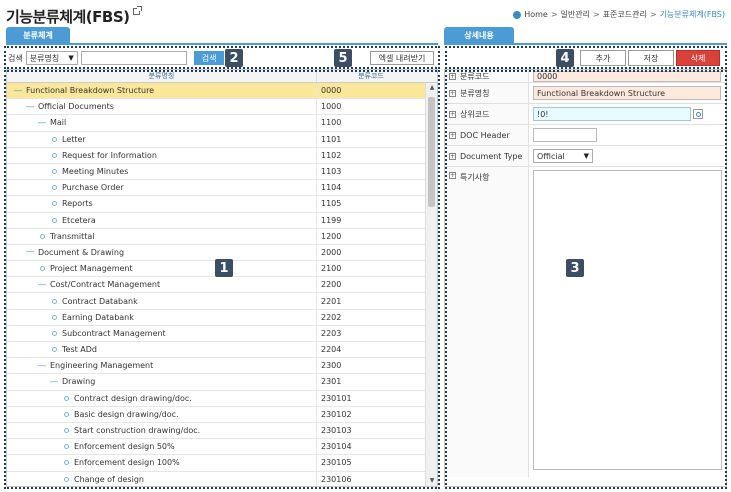 The width and height of the screenshot is (731, 492). I want to click on annotation-box-toolbar, so click(586, 57).